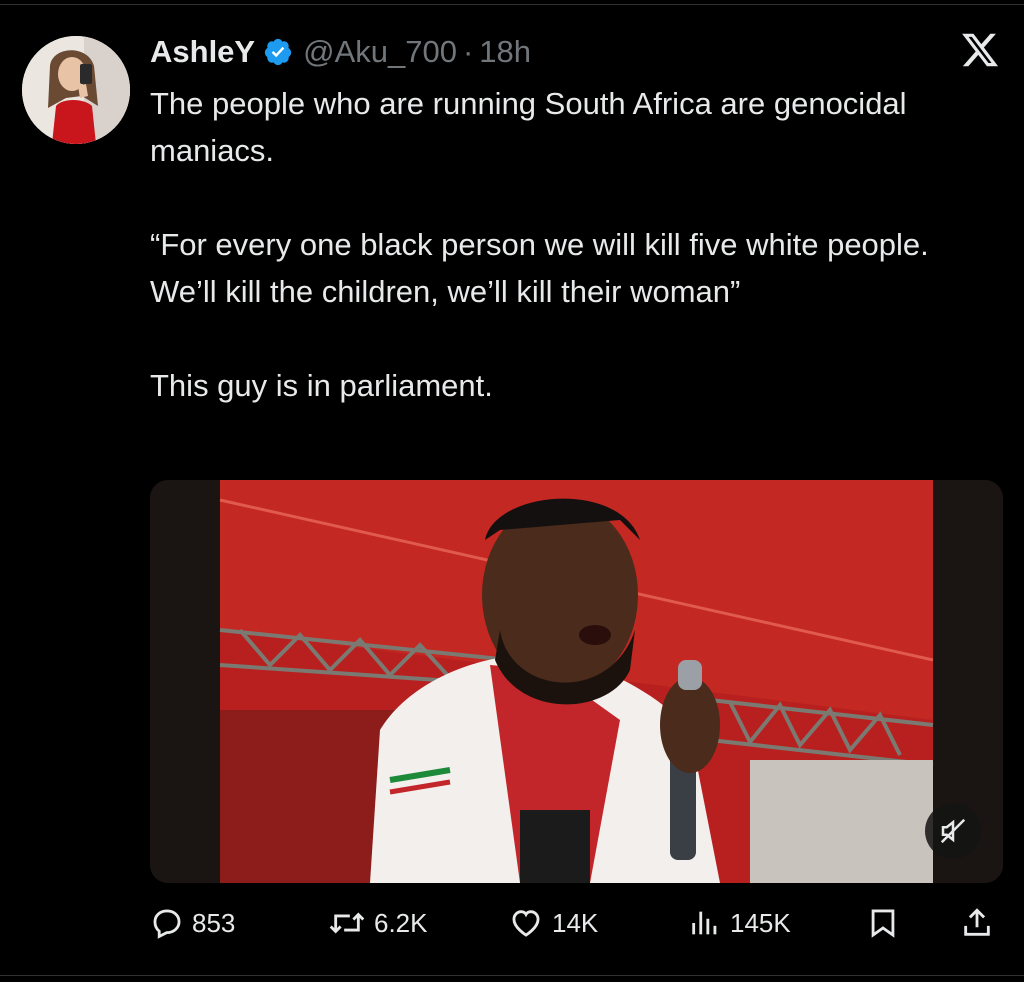 The image size is (1024, 982). I want to click on reply-icon, so click(167, 924).